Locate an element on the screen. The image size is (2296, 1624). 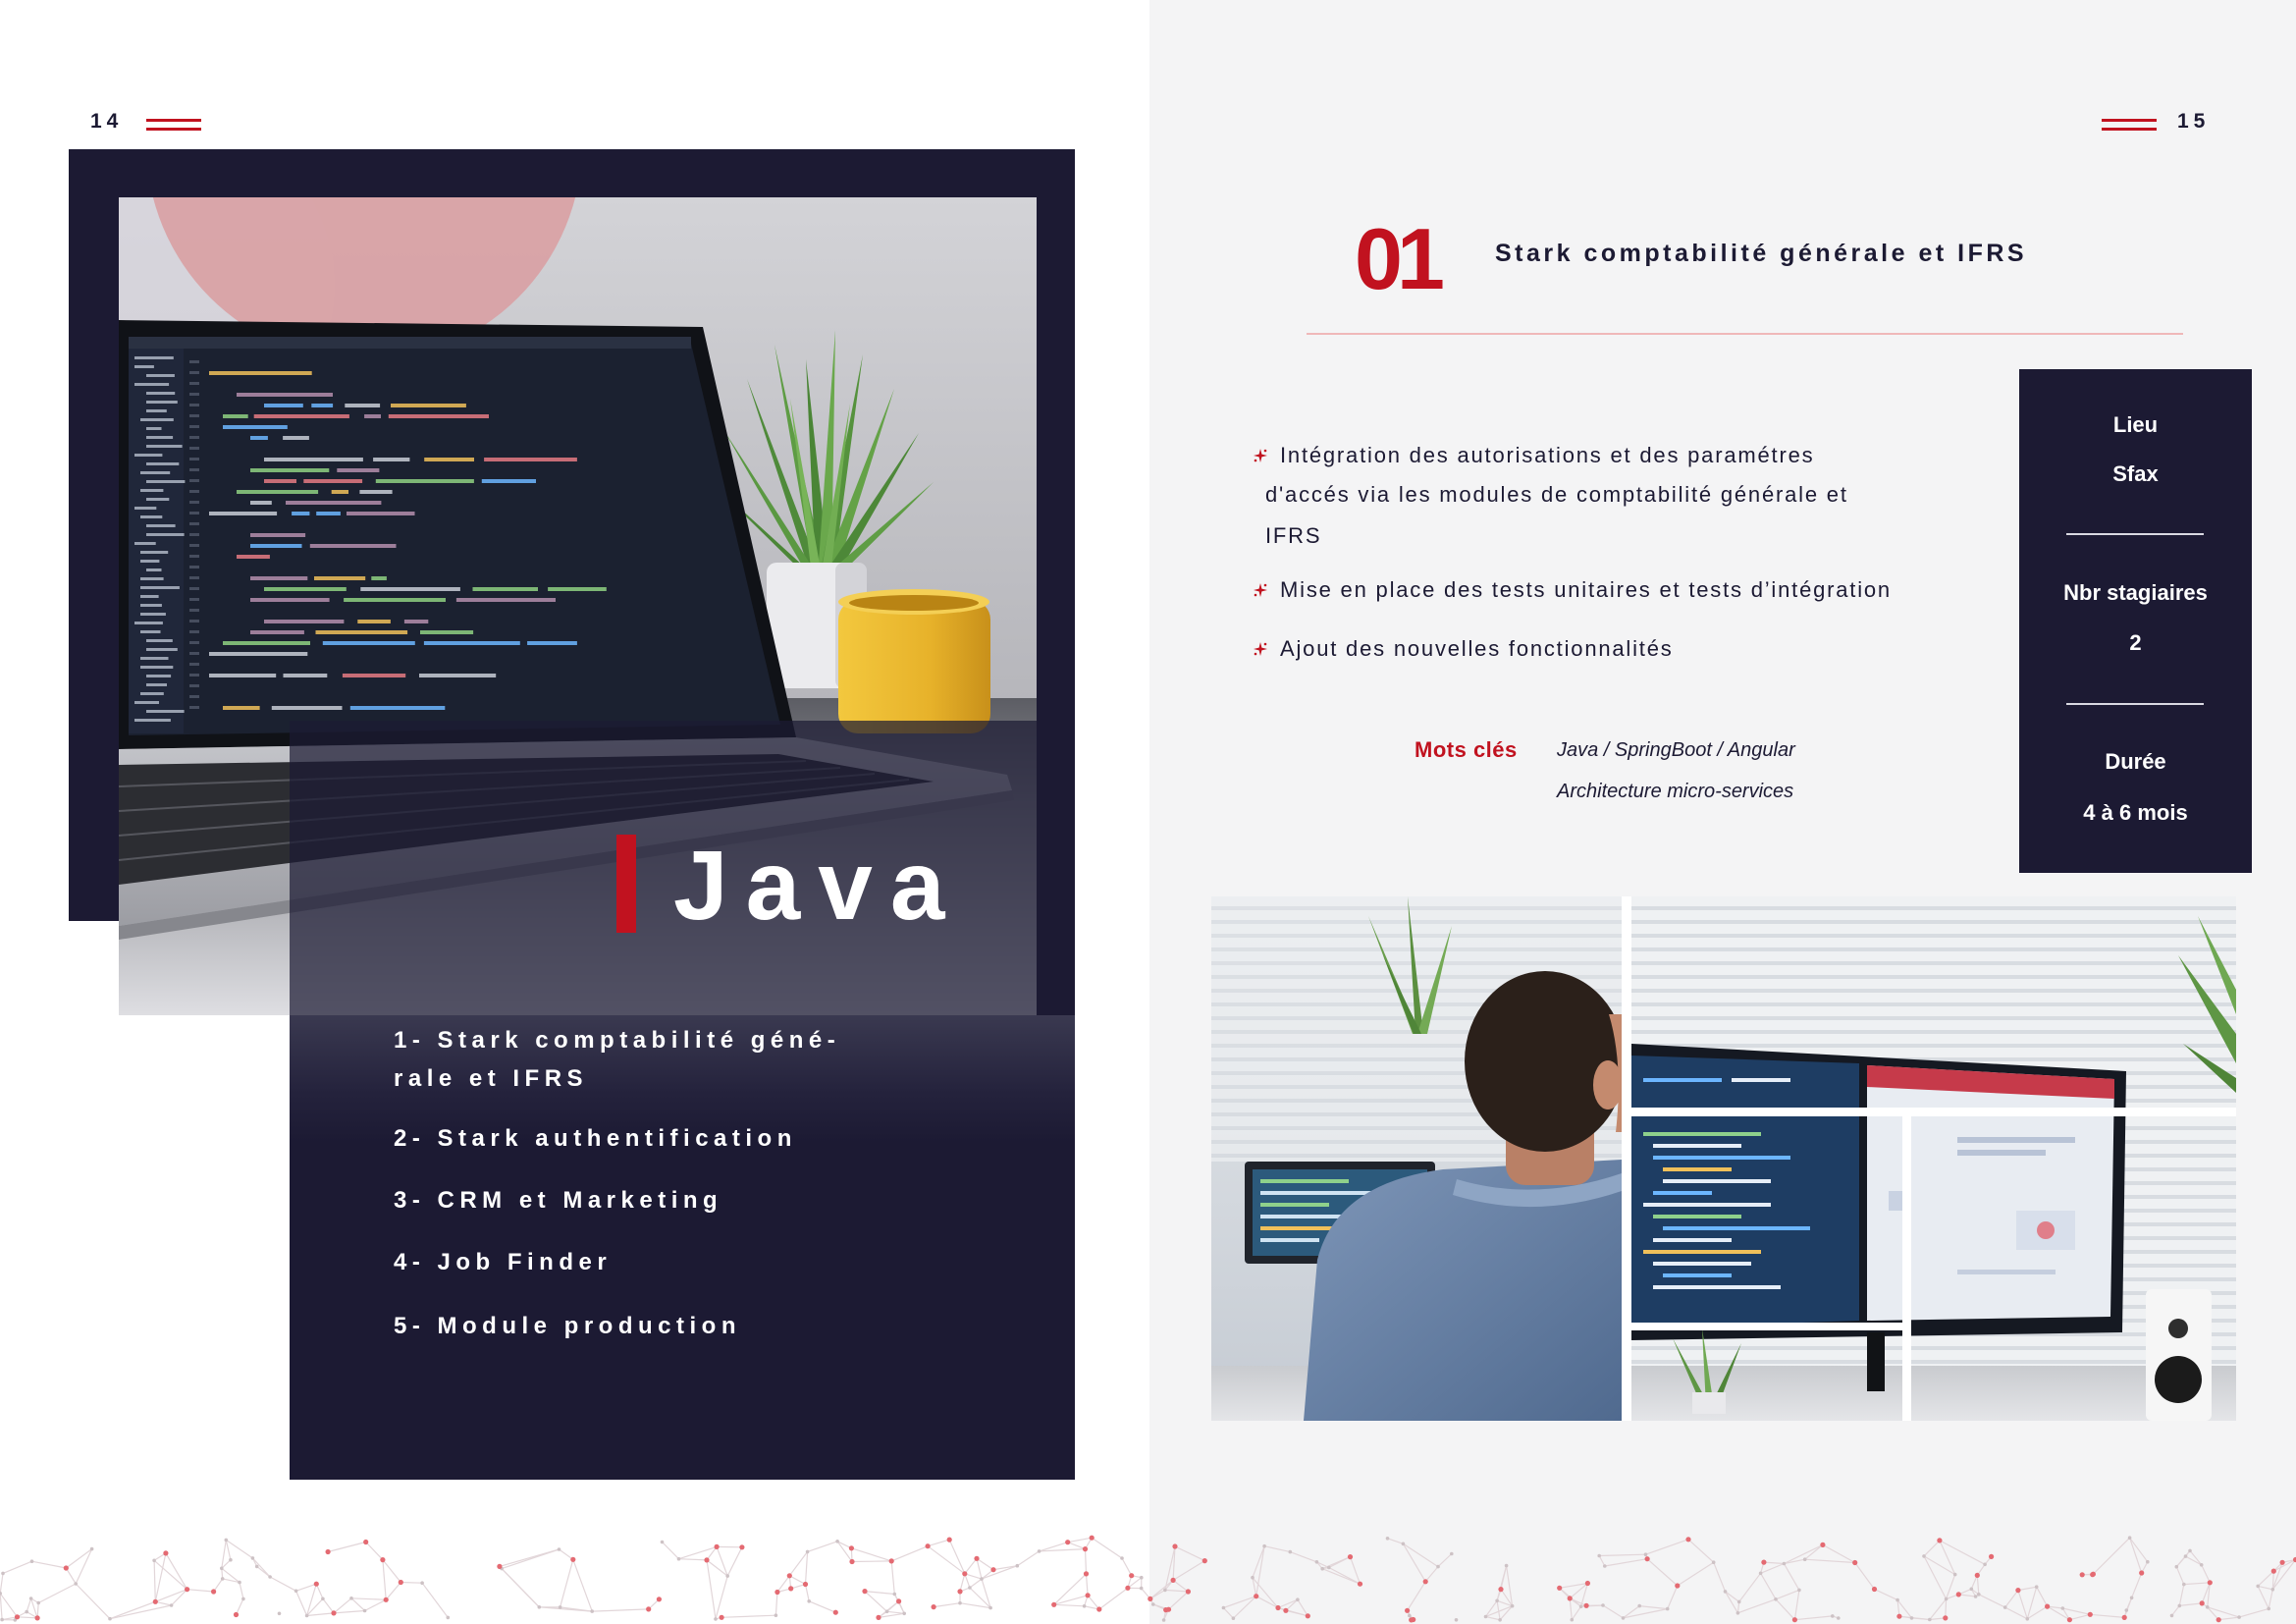
keywords-label: Mots clés is located at coordinates (1466, 749).